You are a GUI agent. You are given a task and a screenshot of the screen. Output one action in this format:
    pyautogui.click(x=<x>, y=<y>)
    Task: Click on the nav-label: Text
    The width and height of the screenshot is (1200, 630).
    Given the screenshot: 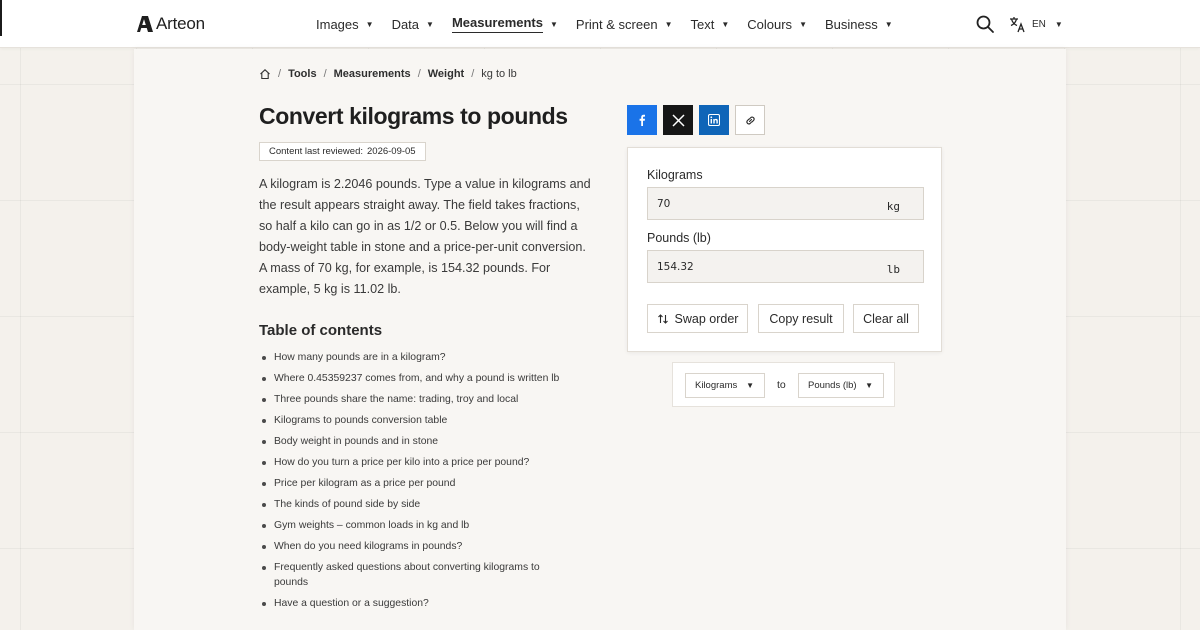 What is the action you would take?
    pyautogui.click(x=702, y=24)
    